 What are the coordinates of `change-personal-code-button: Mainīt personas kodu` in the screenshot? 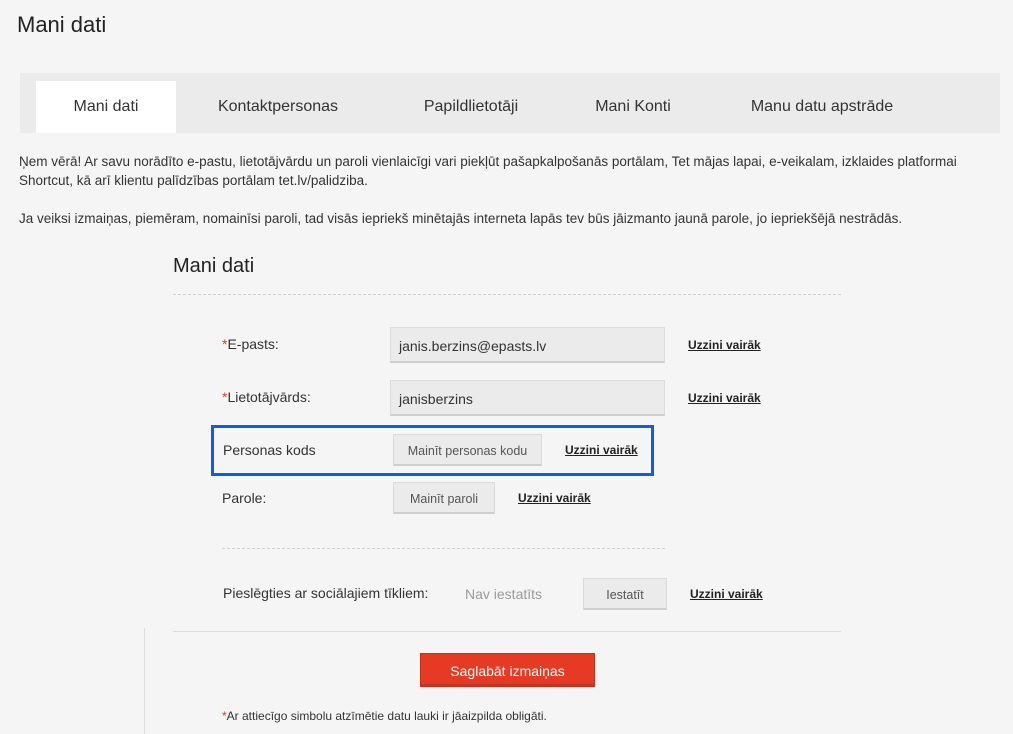 It's located at (467, 450).